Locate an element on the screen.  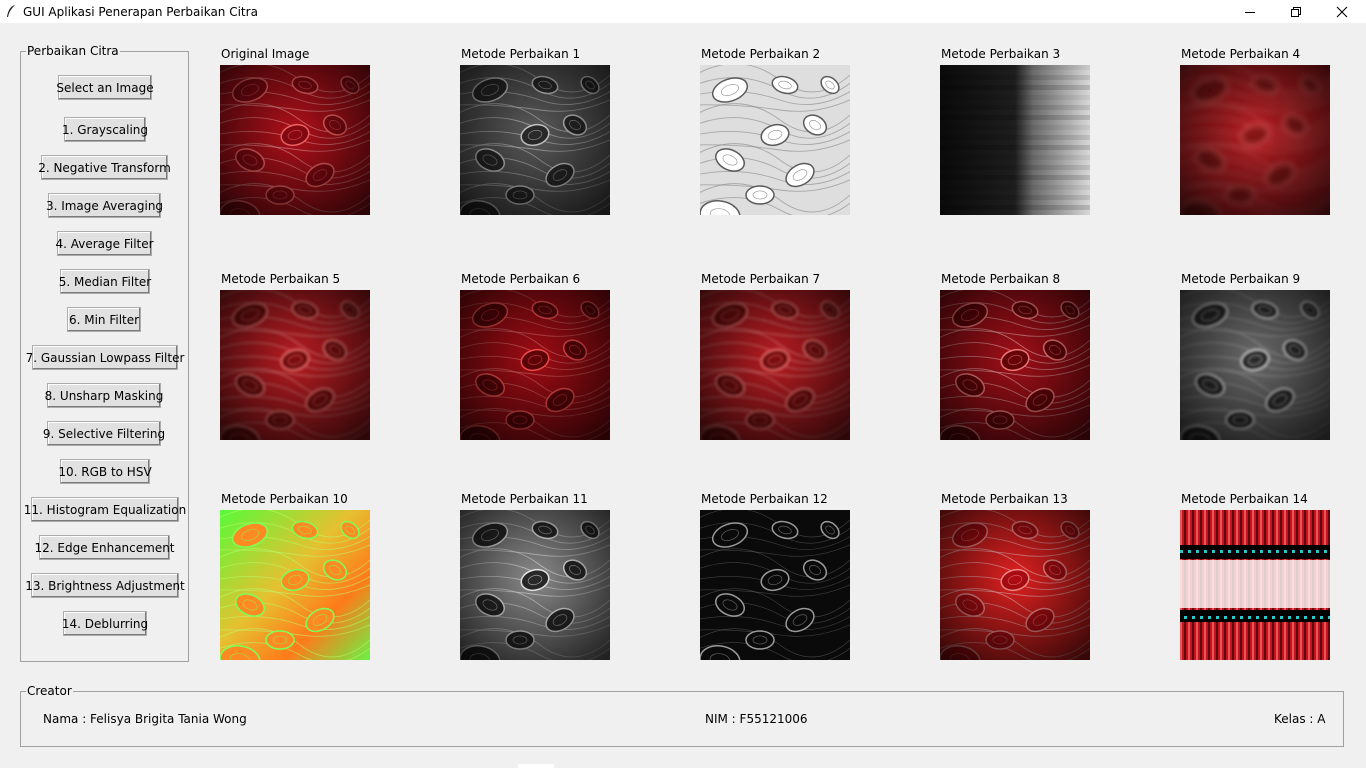
perbaikan-citra-label: Perbaikan Citra is located at coordinates (73, 51).